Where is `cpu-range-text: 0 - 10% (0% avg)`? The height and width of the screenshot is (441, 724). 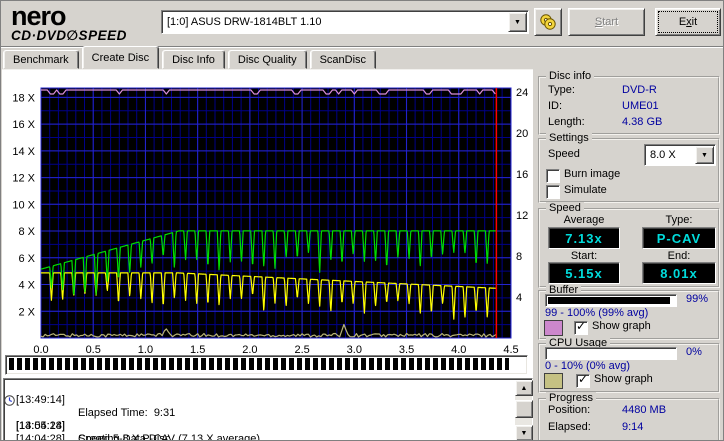
cpu-range-text: 0 - 10% (0% avg) is located at coordinates (587, 366).